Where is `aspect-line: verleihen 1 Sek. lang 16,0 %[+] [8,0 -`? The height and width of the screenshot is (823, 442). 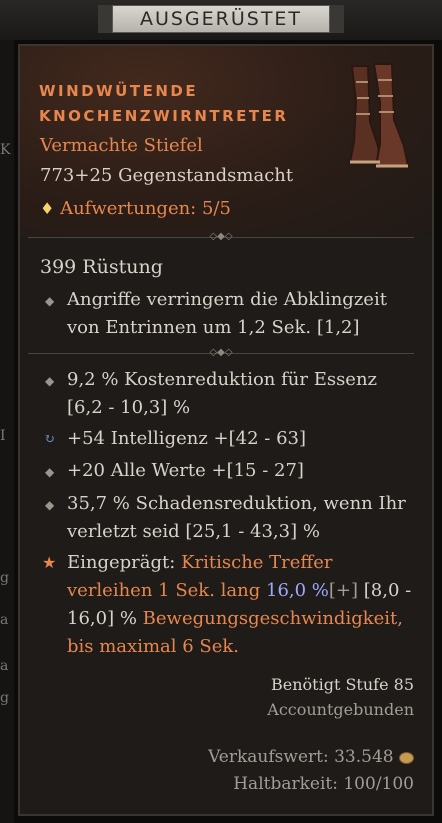 aspect-line: verleihen 1 Sek. lang 16,0 %[+] [8,0 - is located at coordinates (239, 590).